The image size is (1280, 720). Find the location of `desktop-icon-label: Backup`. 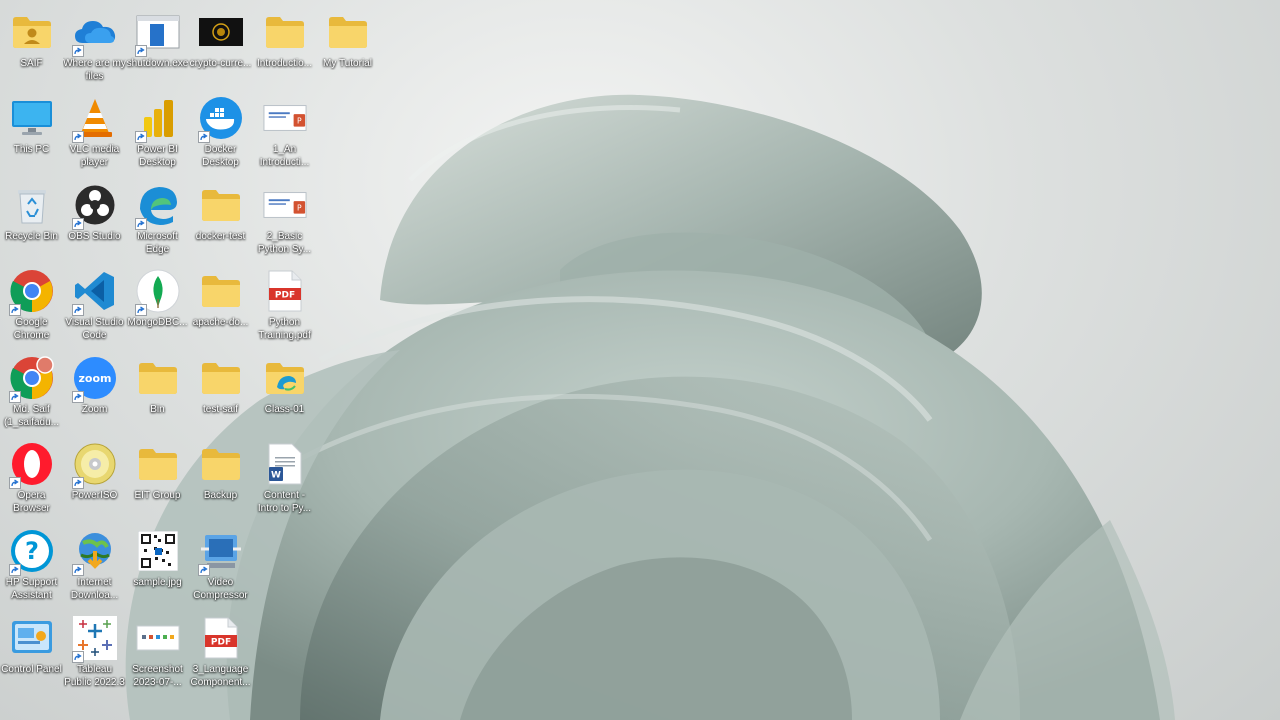

desktop-icon-label: Backup is located at coordinates (220, 495).